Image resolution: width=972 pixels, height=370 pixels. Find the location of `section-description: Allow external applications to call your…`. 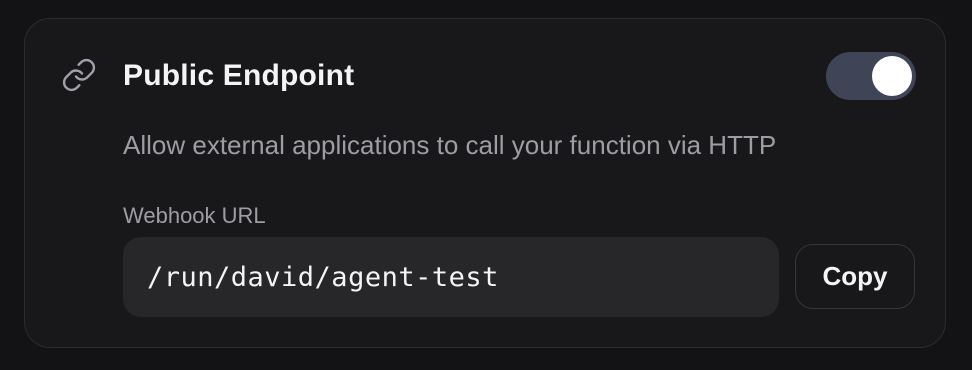

section-description: Allow external applications to call your… is located at coordinates (450, 145).